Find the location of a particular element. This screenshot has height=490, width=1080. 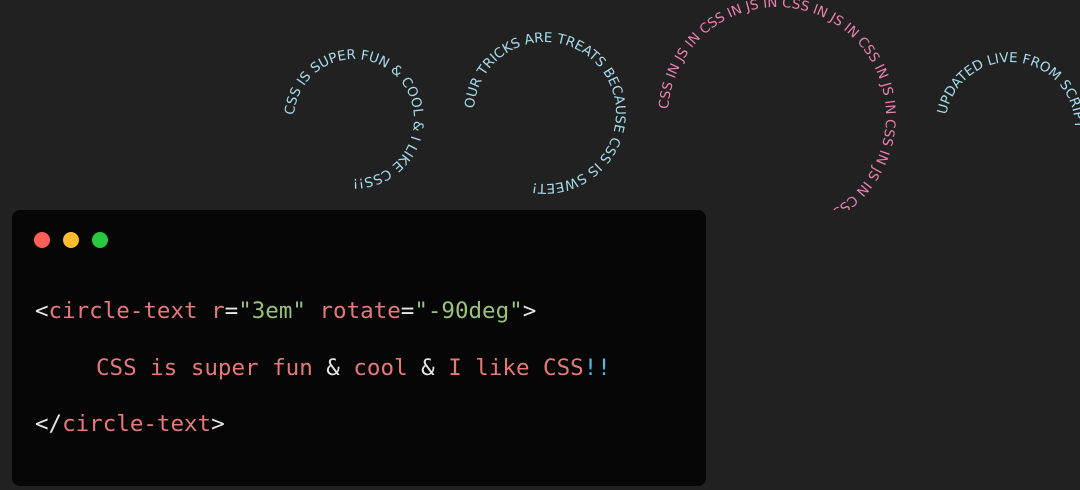

content-text: CSS is super fun is located at coordinates (204, 368).